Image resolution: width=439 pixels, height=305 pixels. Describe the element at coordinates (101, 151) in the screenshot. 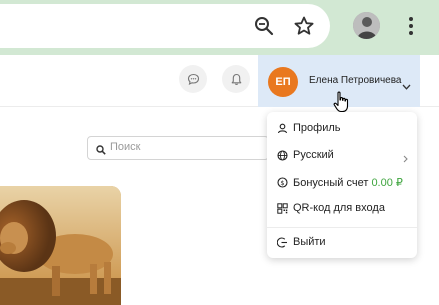

I see `search-icon` at that location.